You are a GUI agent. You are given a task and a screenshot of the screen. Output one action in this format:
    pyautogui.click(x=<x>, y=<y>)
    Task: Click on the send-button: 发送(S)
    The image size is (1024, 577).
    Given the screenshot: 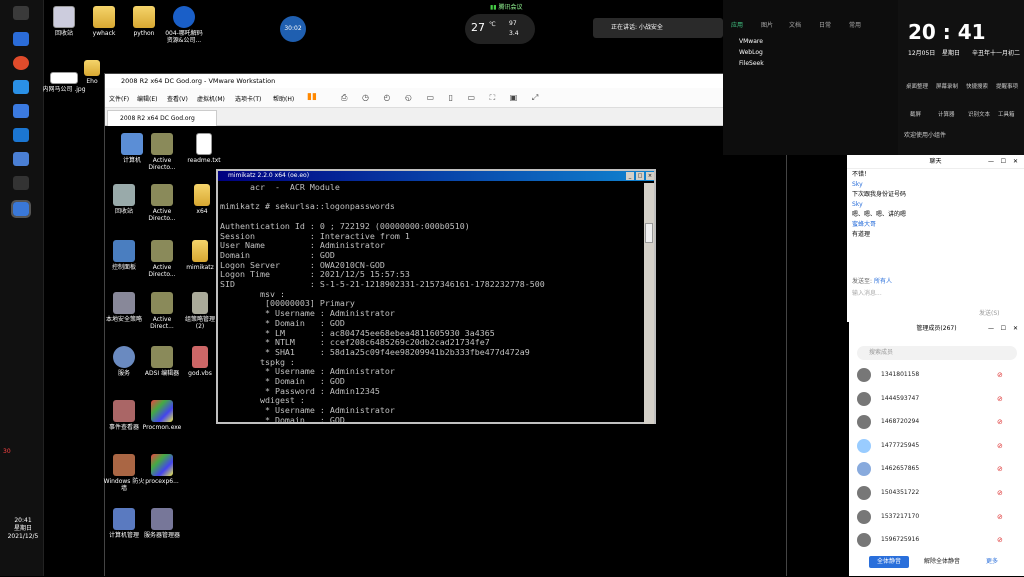 What is the action you would take?
    pyautogui.click(x=989, y=312)
    